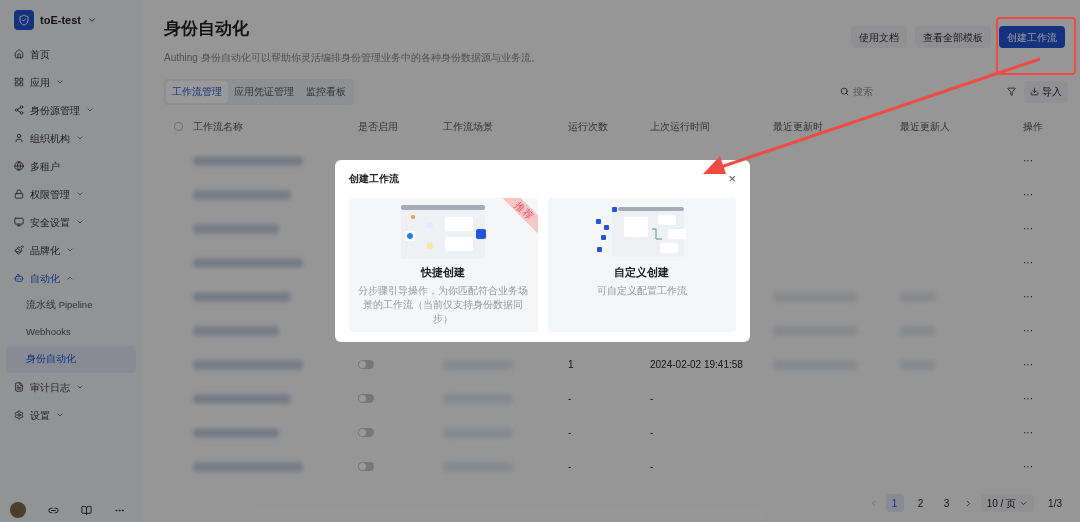 The width and height of the screenshot is (1080, 522). Describe the element at coordinates (443, 272) in the screenshot. I see `option-title: 快捷创建` at that location.